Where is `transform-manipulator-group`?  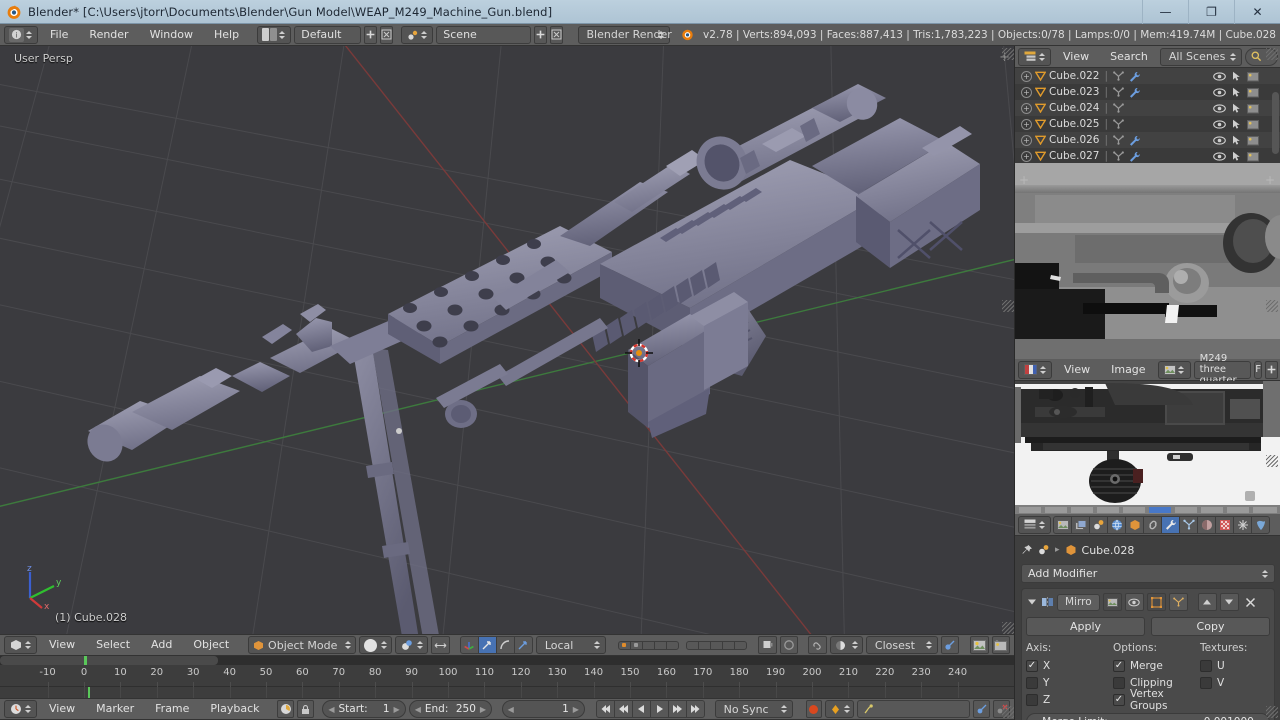 transform-manipulator-group is located at coordinates (496, 645).